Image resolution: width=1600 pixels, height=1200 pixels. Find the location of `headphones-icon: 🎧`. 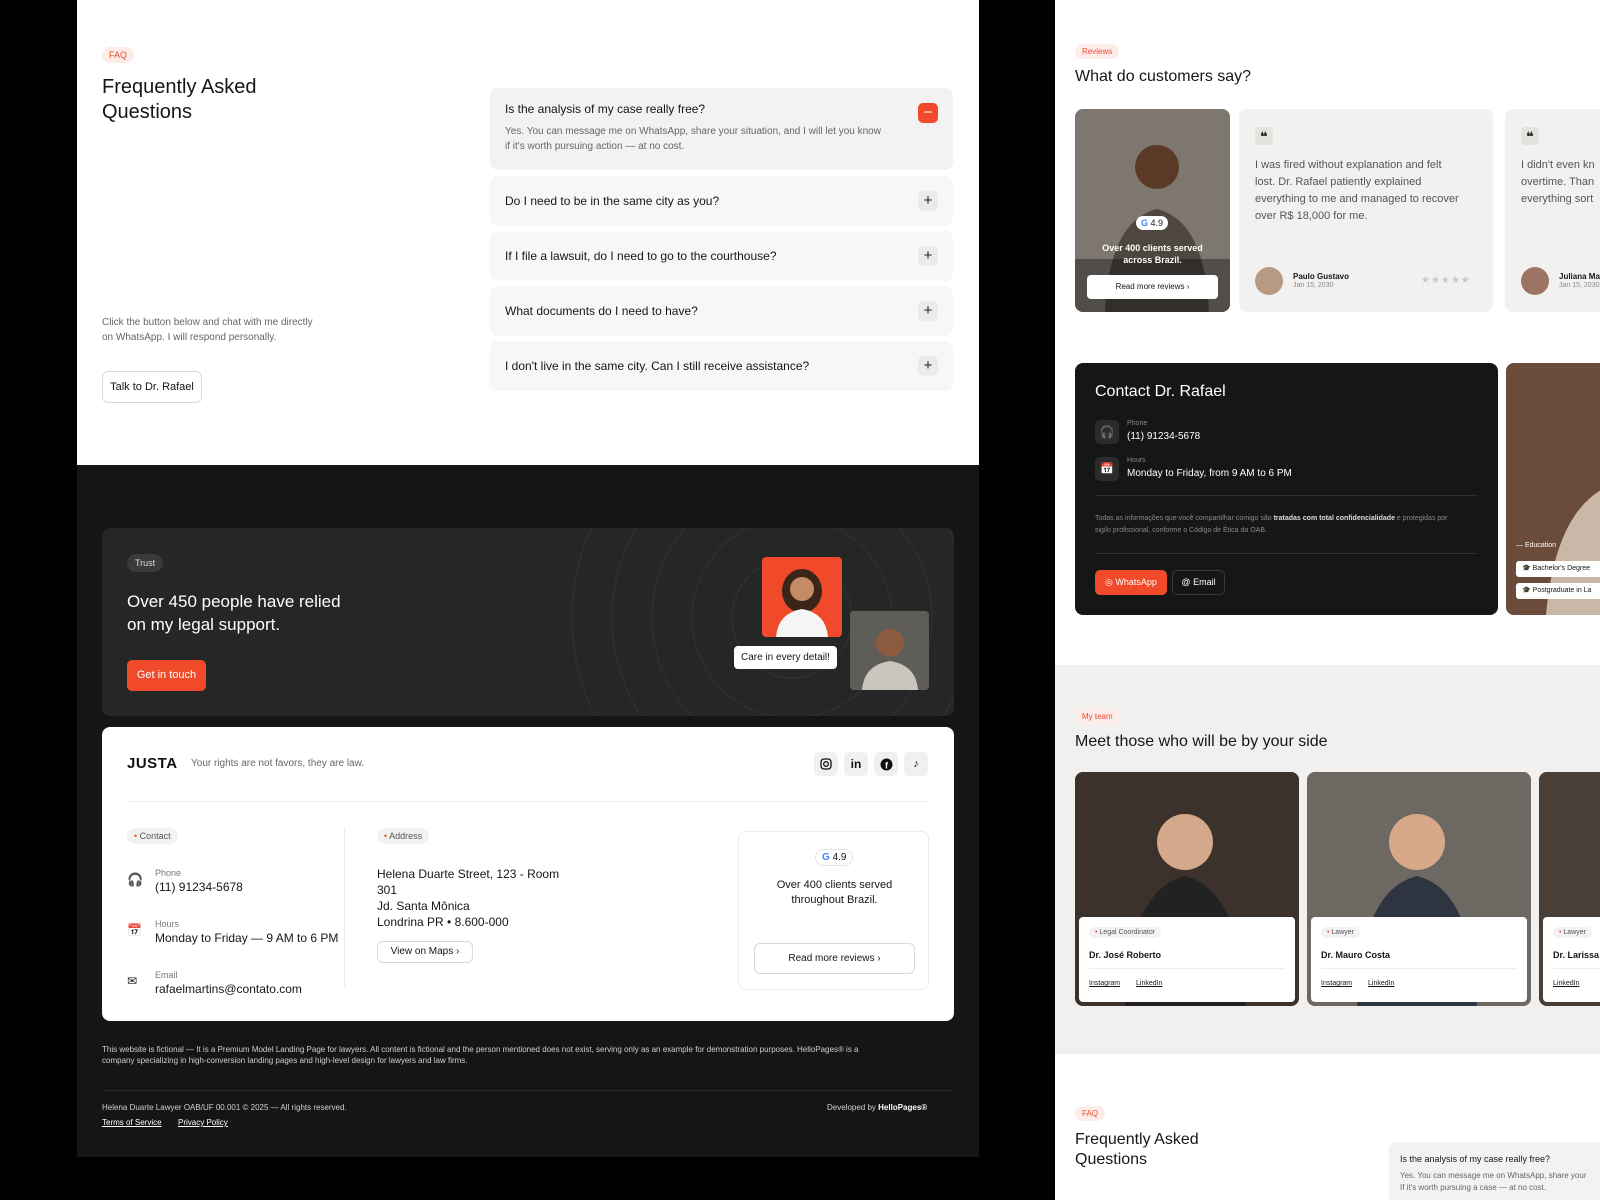

headphones-icon: 🎧 is located at coordinates (135, 879).